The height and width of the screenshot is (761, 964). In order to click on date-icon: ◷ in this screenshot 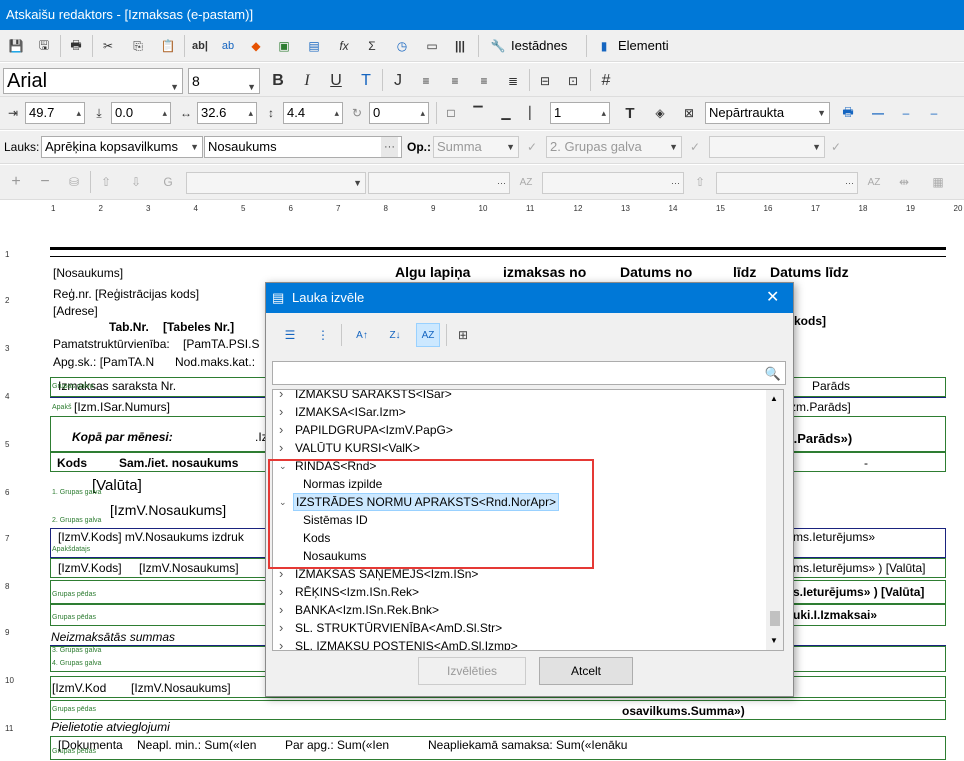, I will do `click(402, 46)`.